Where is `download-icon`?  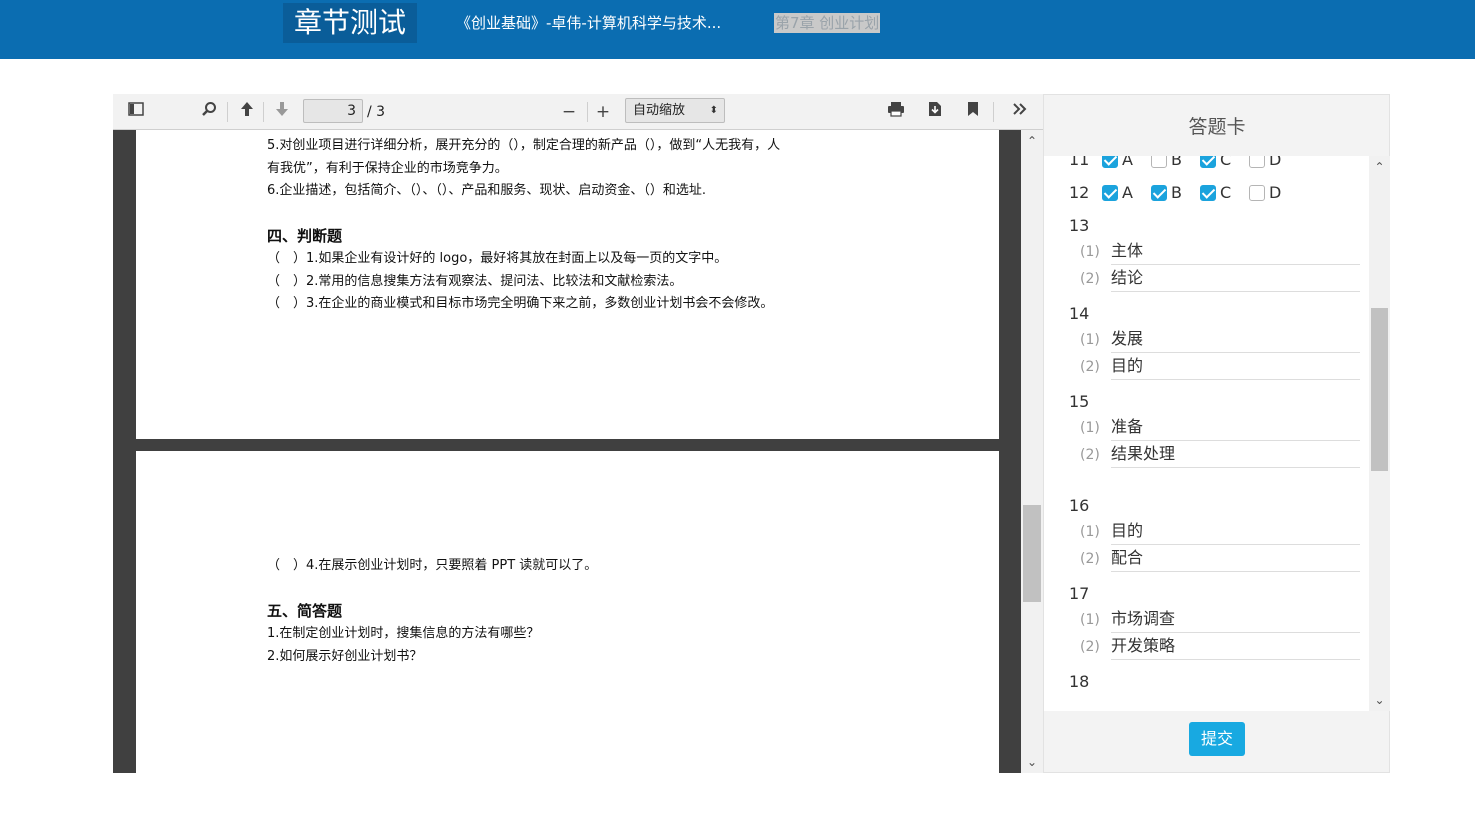 download-icon is located at coordinates (935, 112).